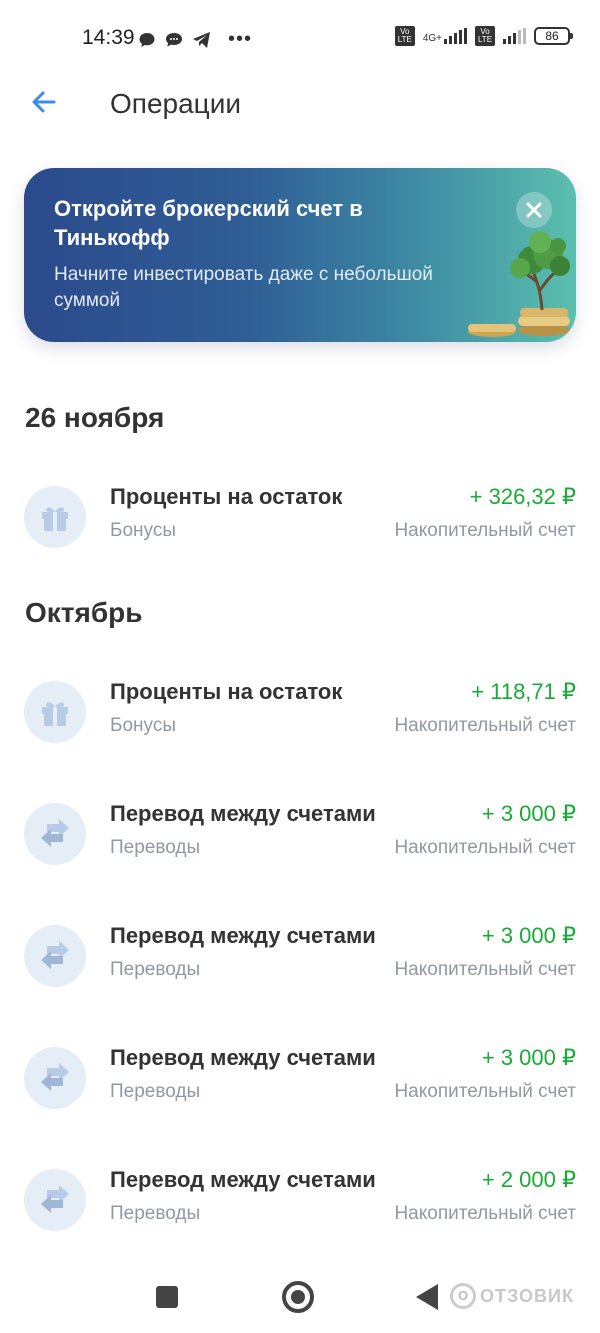 The image size is (600, 1333). What do you see at coordinates (174, 39) in the screenshot?
I see `message-icon` at bounding box center [174, 39].